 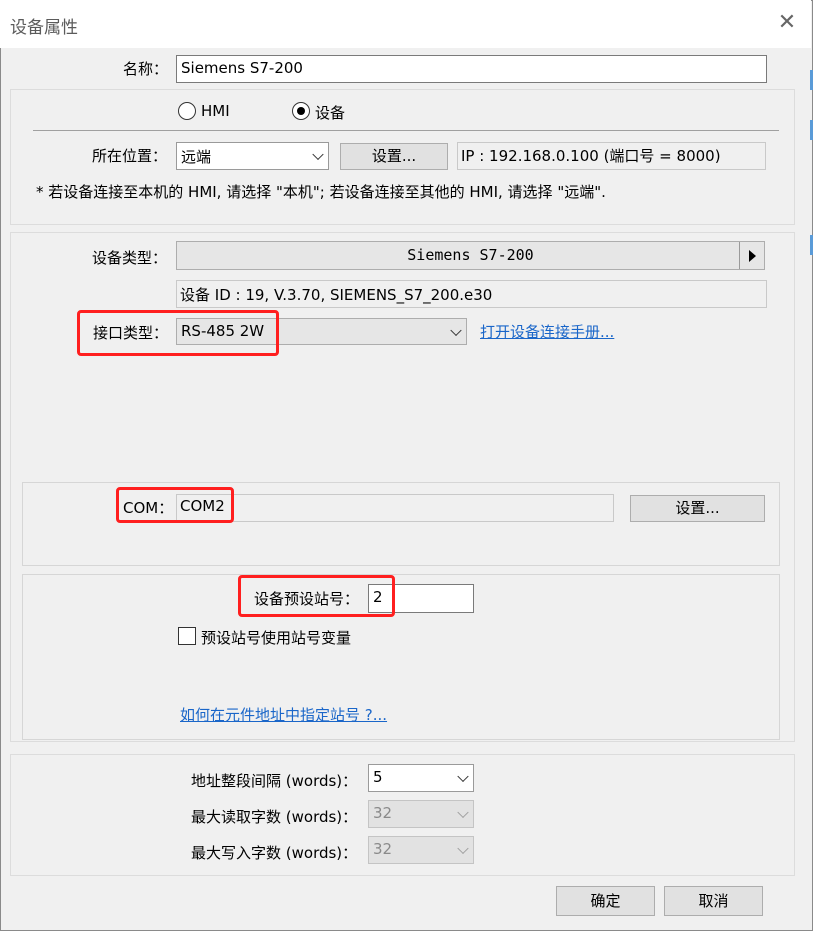 I want to click on close-icon: ✕, so click(x=787, y=23).